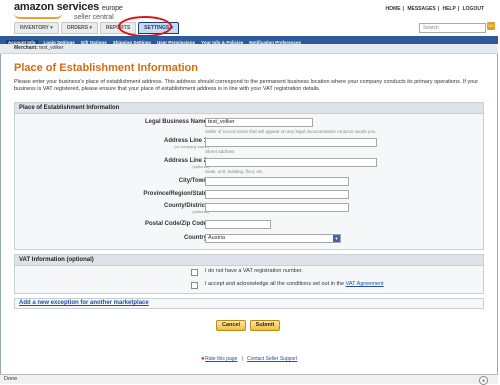 The image size is (500, 385). I want to click on brand-sub: seller central, so click(94, 17).